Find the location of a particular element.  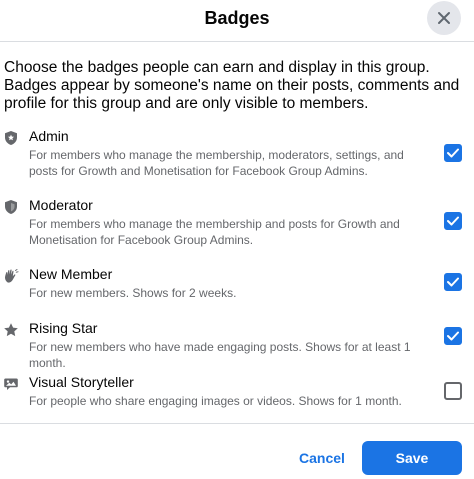

shield-star-icon is located at coordinates (11, 138).